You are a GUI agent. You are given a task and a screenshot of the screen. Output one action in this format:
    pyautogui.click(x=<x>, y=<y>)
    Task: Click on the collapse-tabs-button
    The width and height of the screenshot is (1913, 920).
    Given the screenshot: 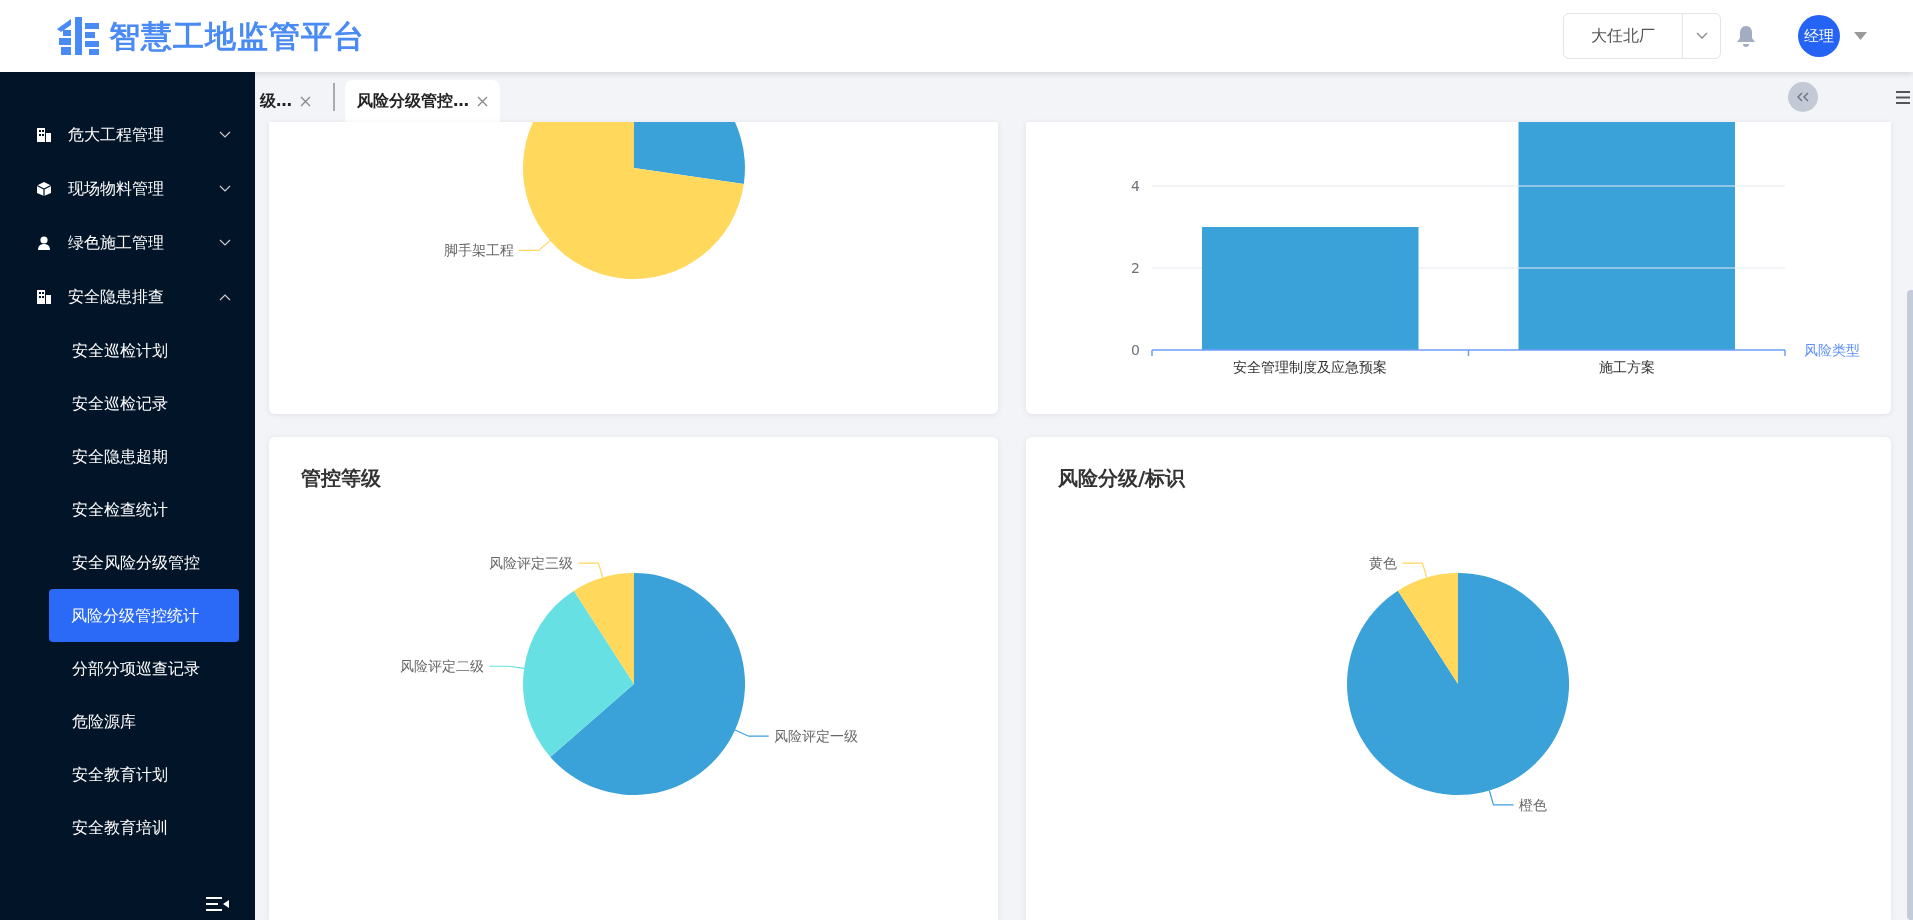 What is the action you would take?
    pyautogui.click(x=1803, y=97)
    